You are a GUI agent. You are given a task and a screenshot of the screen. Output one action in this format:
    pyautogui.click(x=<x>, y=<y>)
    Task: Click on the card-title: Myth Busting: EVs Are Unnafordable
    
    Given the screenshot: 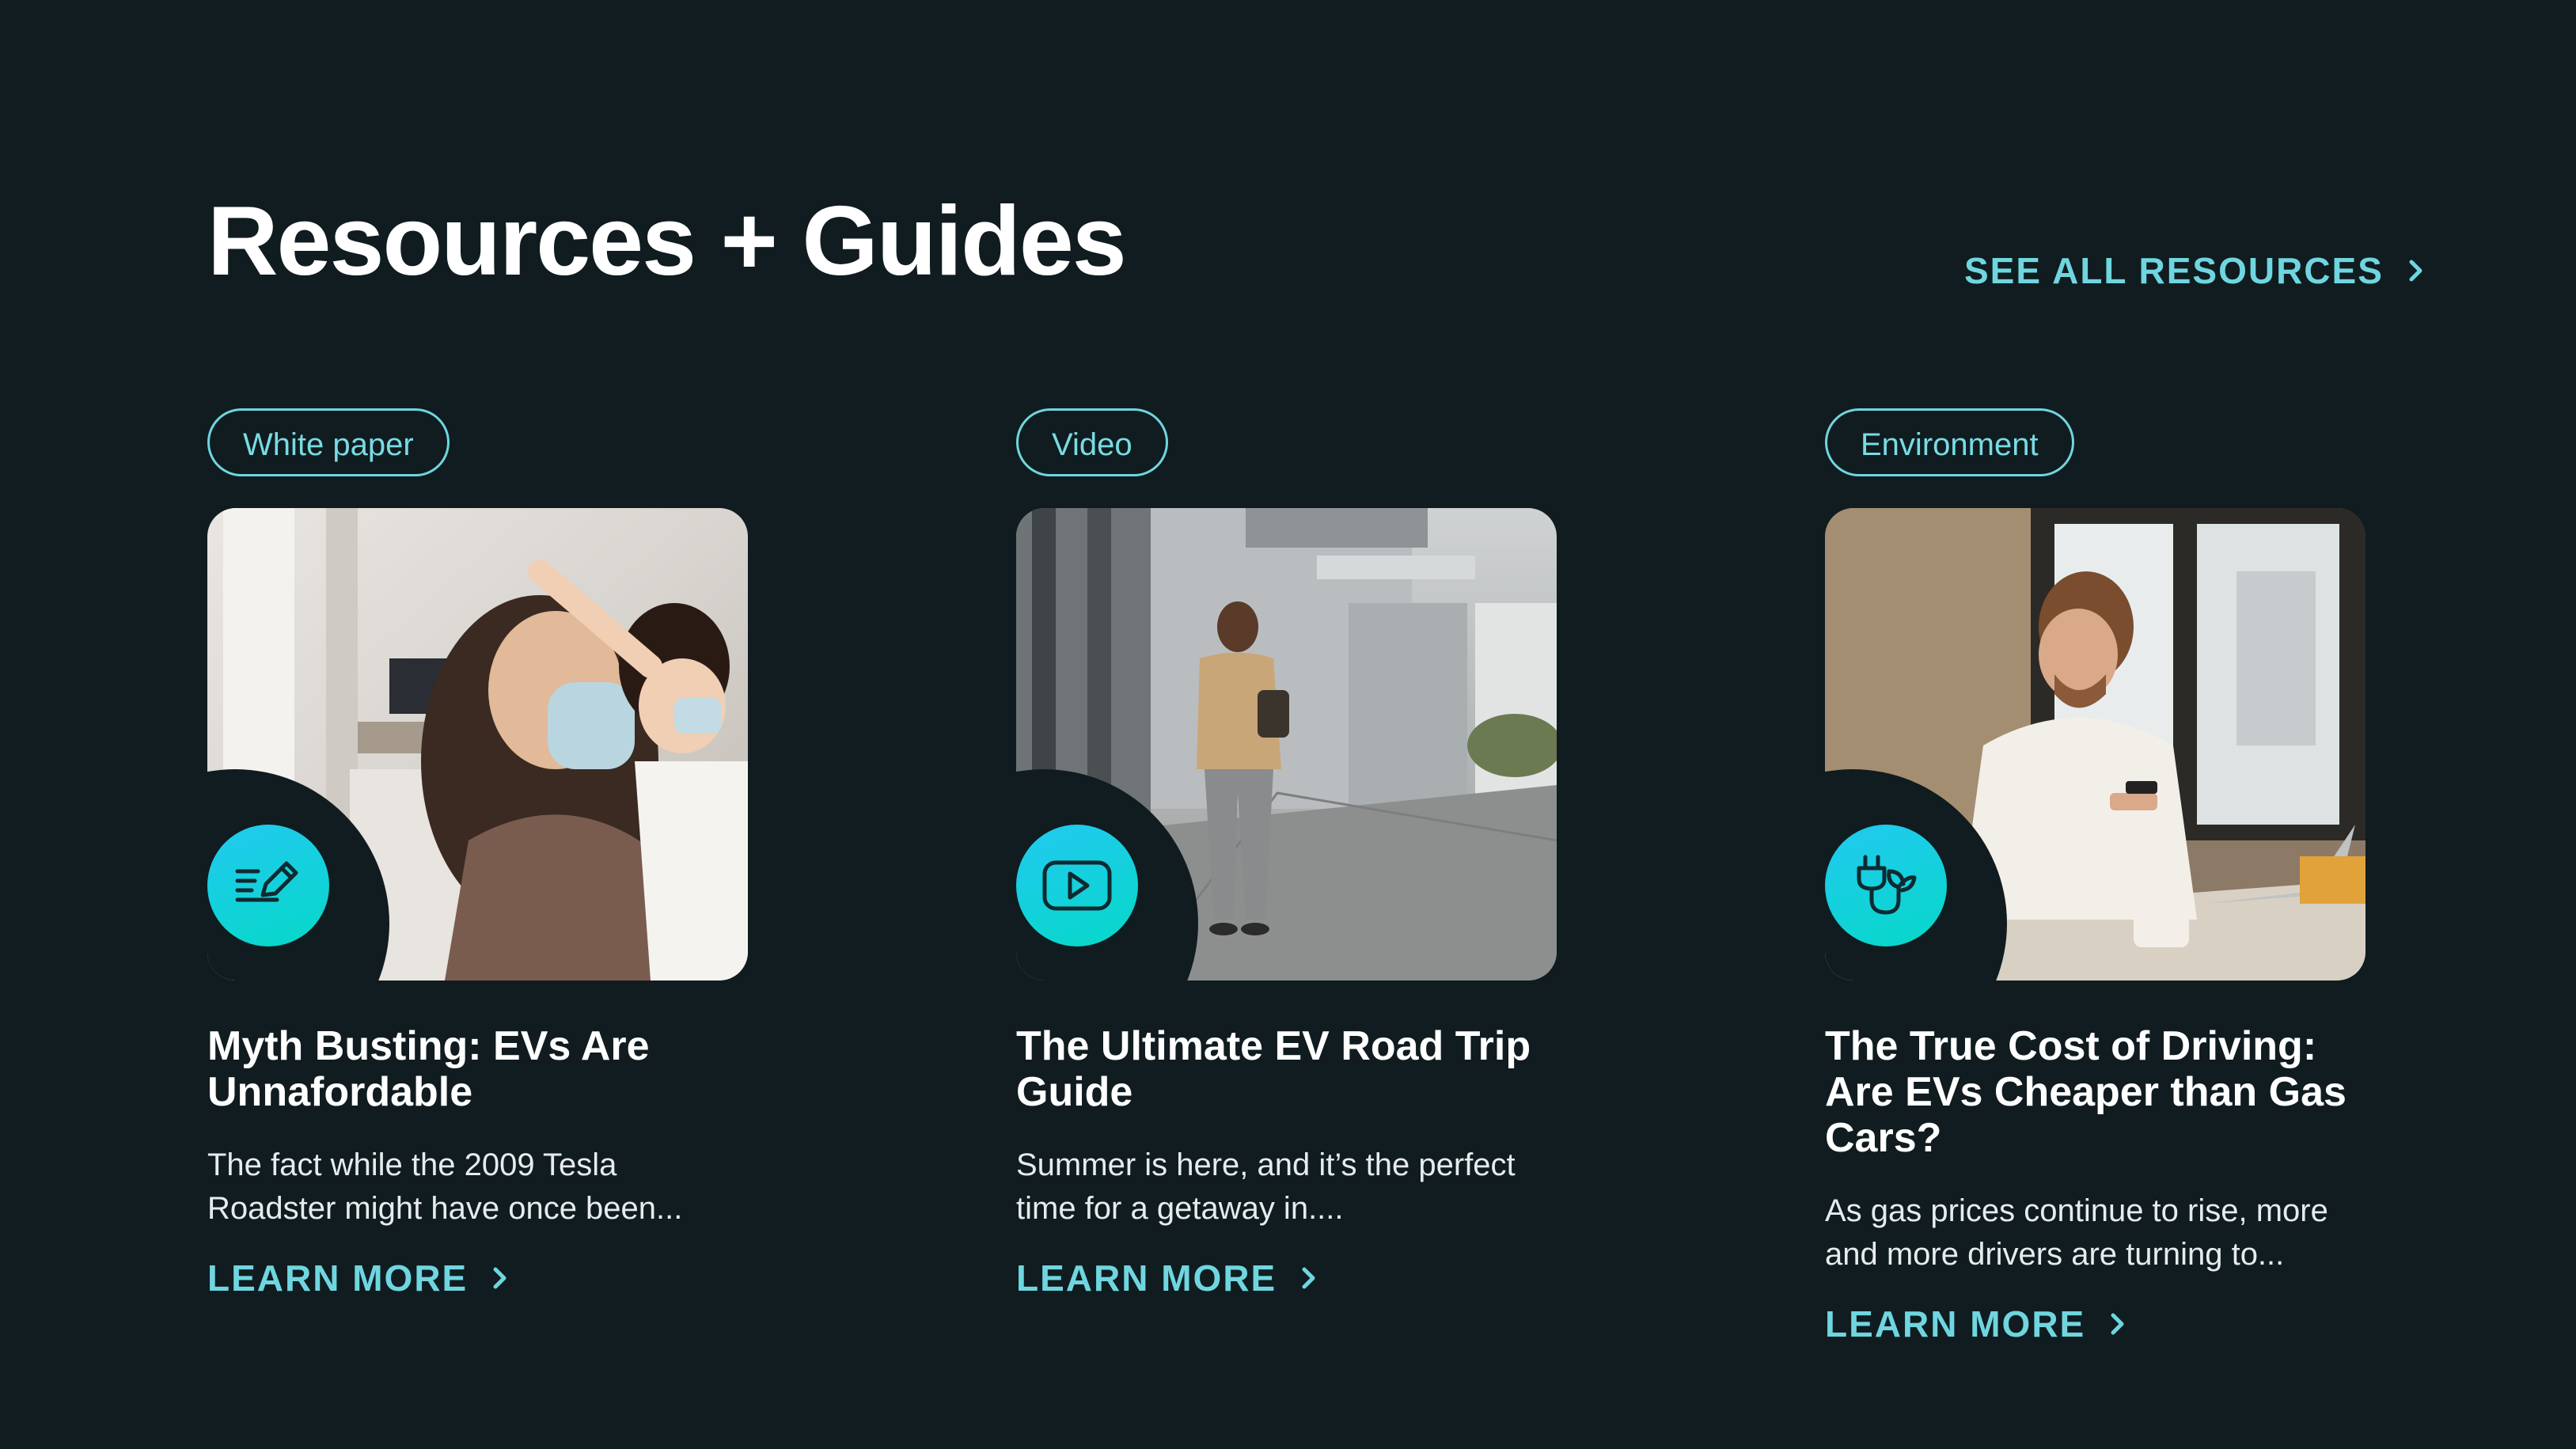 What is the action you would take?
    pyautogui.click(x=428, y=1069)
    